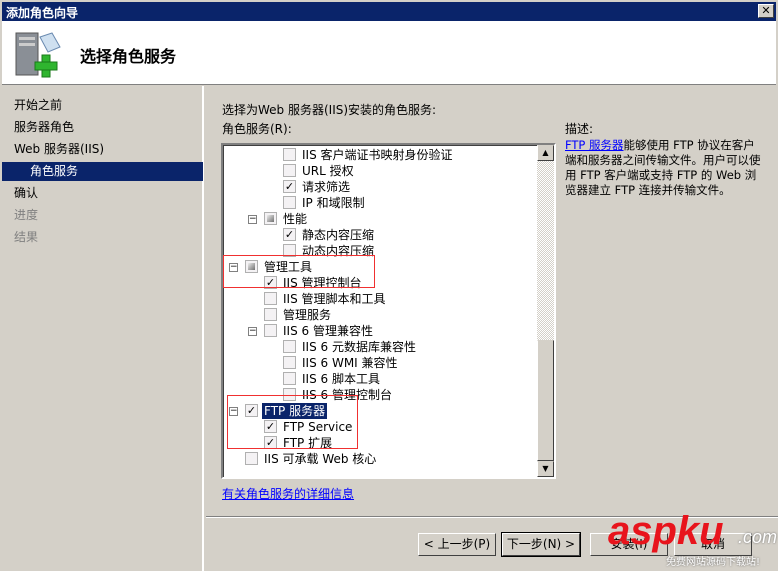 This screenshot has width=778, height=571. I want to click on tree-item-label: IIS 客户端证书映射身份验证, so click(377, 155).